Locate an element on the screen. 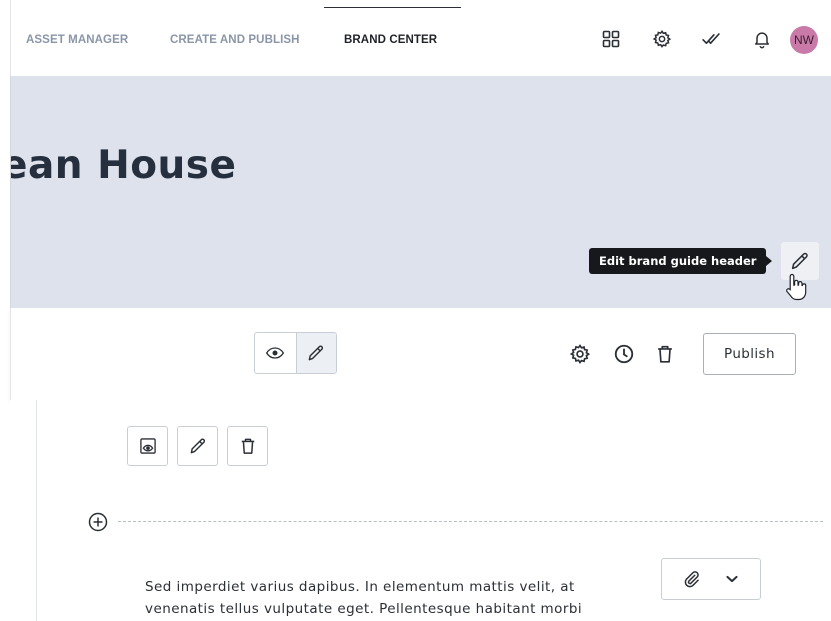 The image size is (831, 621). block-delete-button is located at coordinates (247, 446).